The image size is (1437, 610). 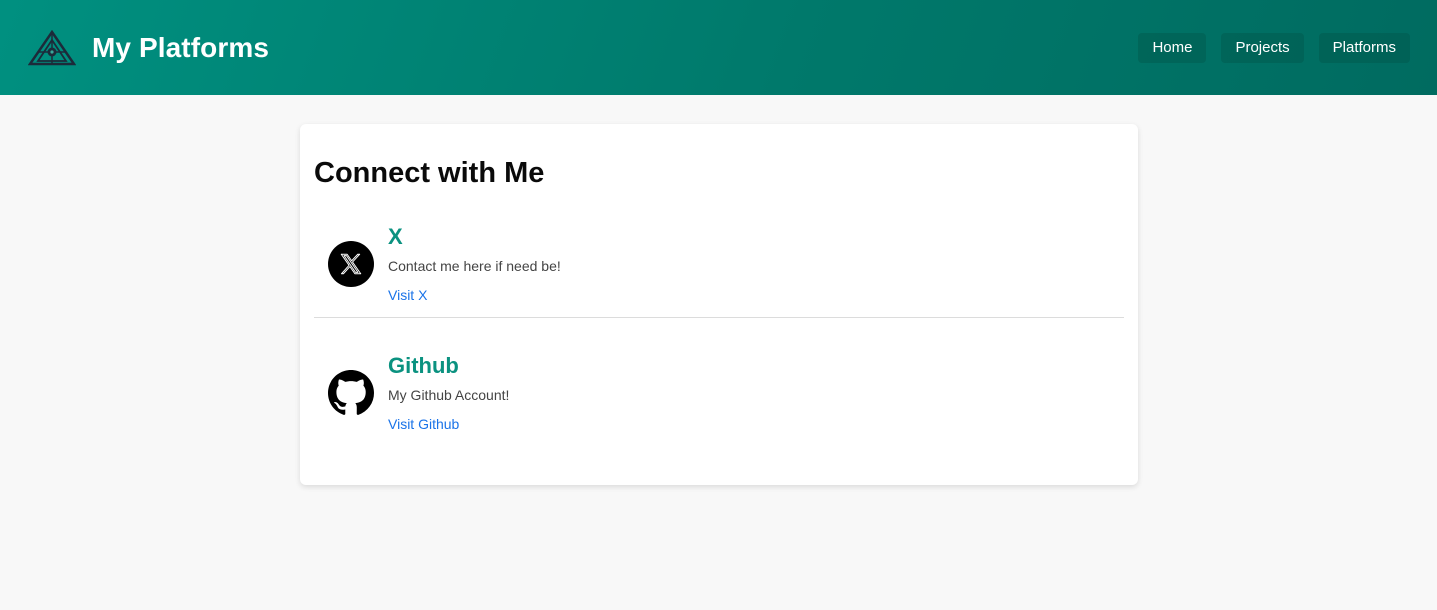 I want to click on platform-name: Github, so click(x=423, y=365).